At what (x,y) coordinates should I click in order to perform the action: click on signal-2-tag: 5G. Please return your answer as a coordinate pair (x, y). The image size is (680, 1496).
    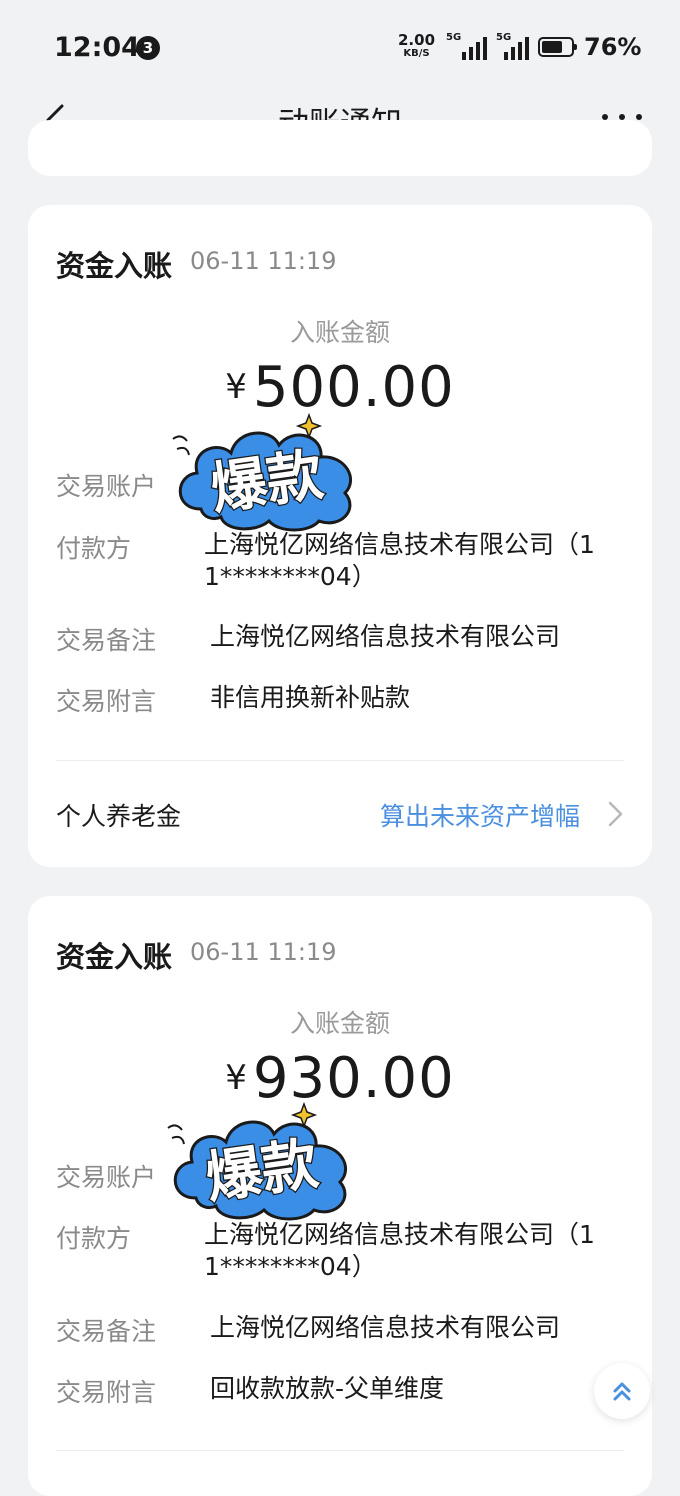
    Looking at the image, I should click on (504, 37).